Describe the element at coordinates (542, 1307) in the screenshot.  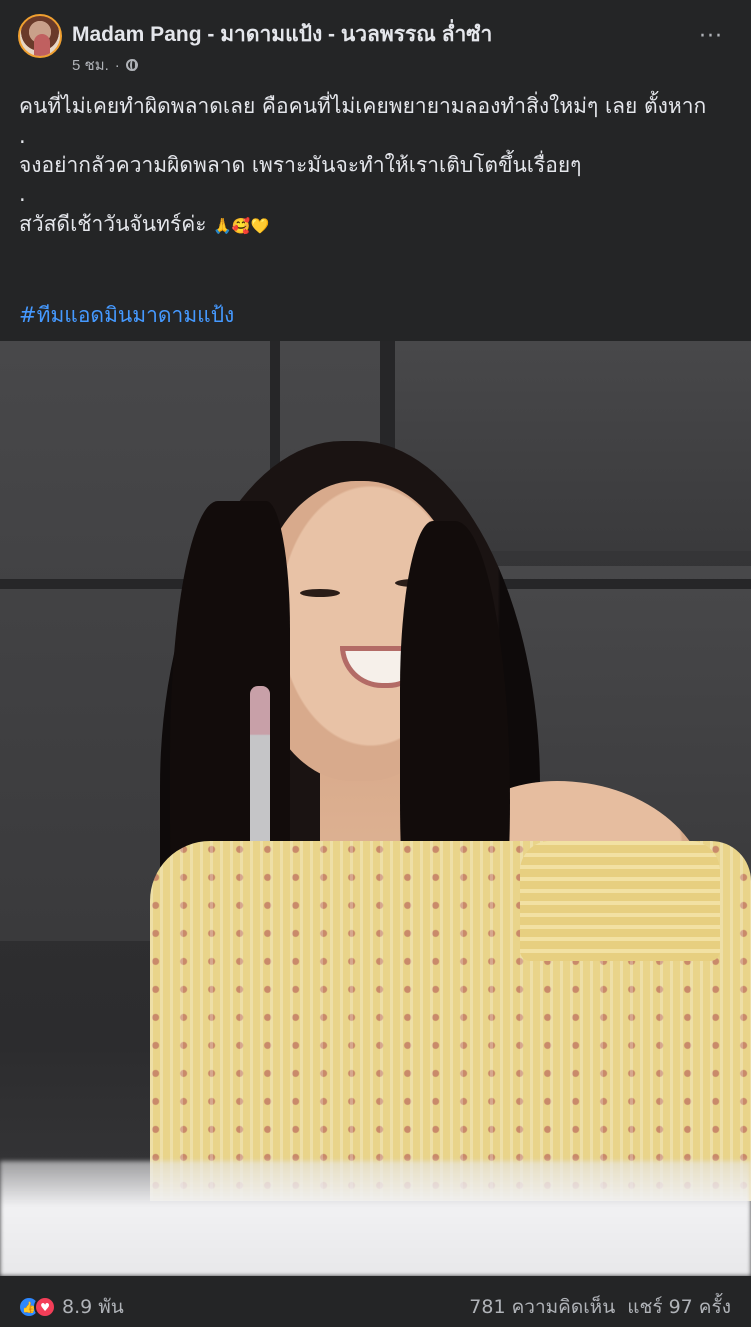
I see `comments-count: 781 ความคิดเห็น` at that location.